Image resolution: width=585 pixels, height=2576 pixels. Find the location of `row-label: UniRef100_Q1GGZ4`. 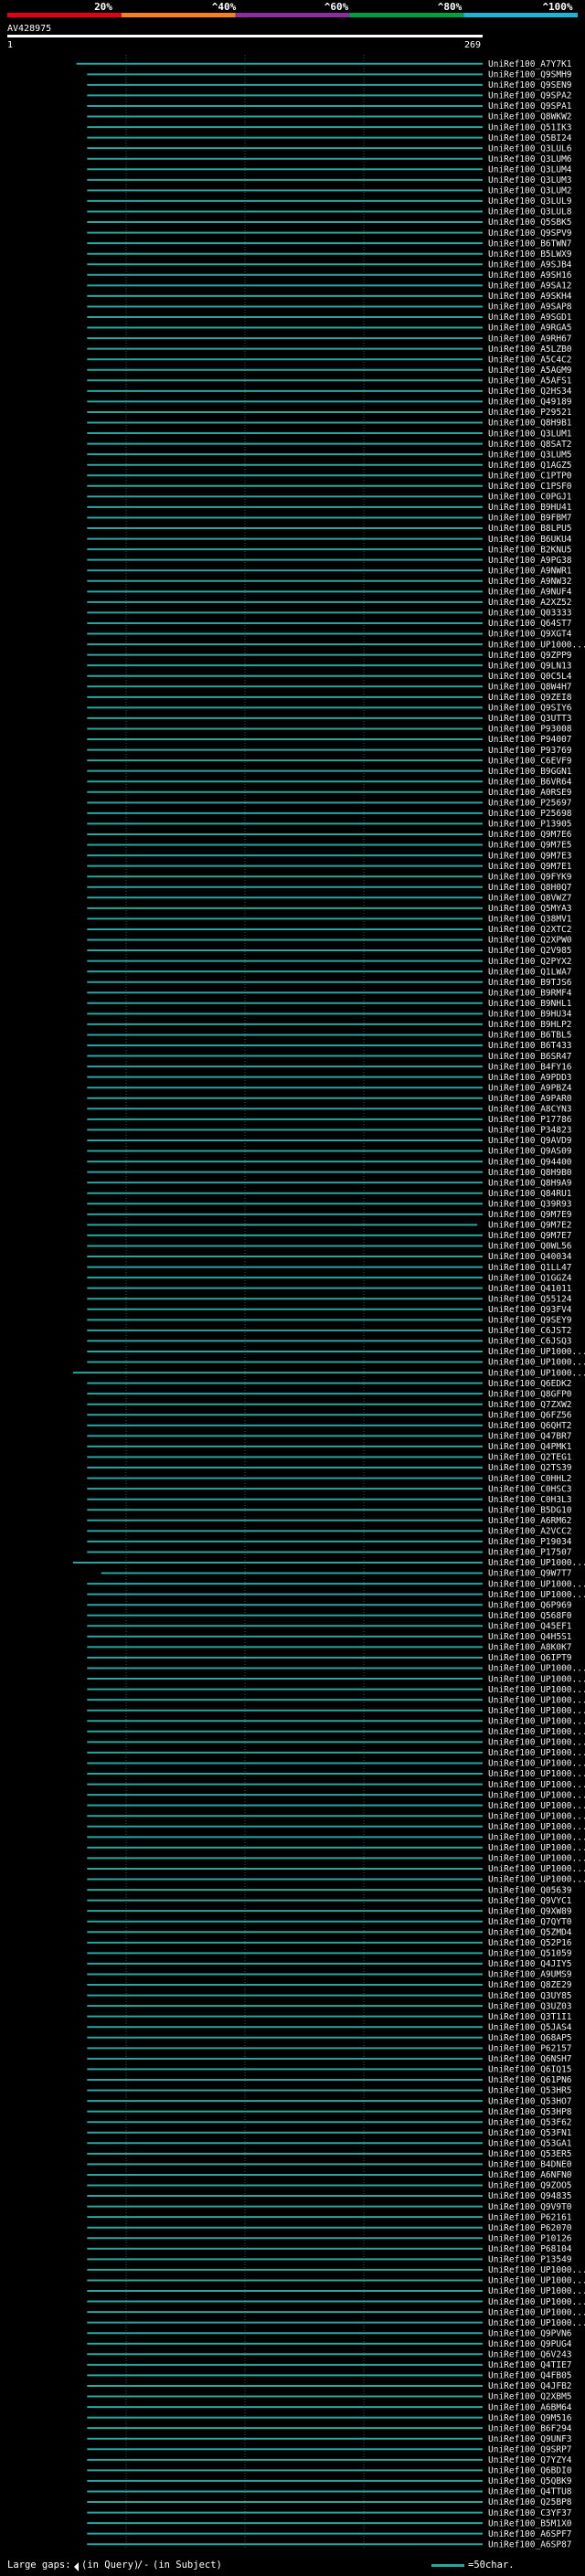

row-label: UniRef100_Q1GGZ4 is located at coordinates (530, 1278).